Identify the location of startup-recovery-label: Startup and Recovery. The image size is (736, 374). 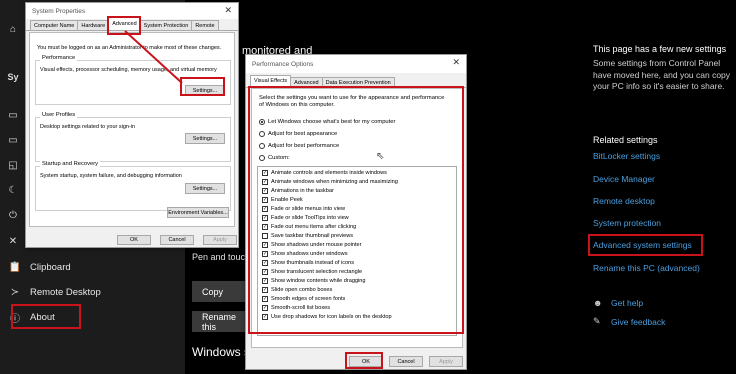
(70, 164).